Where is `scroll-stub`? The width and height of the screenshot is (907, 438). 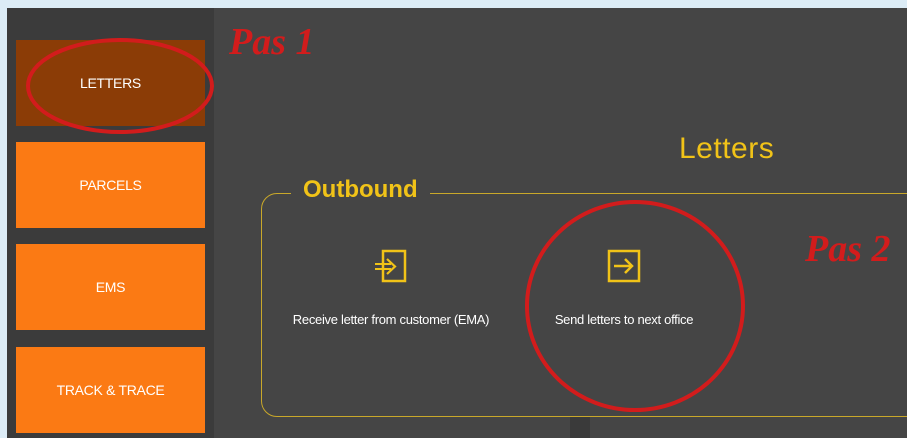 scroll-stub is located at coordinates (580, 427).